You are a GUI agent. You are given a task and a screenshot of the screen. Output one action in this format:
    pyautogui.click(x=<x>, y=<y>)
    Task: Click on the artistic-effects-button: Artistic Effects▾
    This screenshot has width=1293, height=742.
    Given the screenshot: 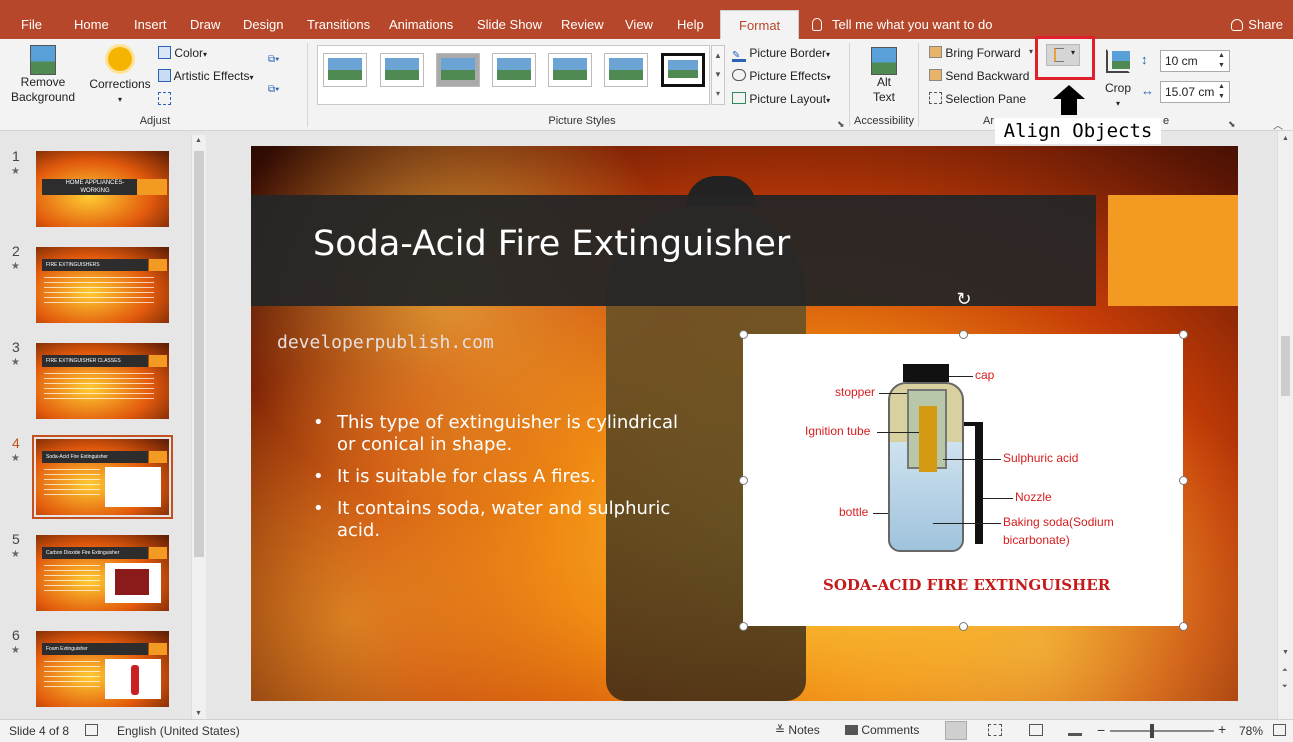 What is the action you would take?
    pyautogui.click(x=205, y=76)
    